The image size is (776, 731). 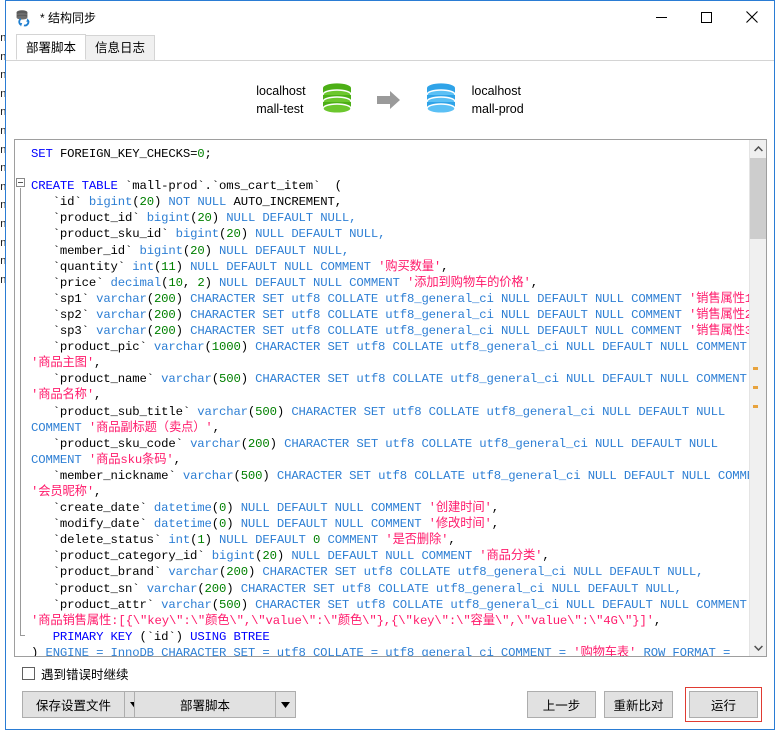 What do you see at coordinates (280, 100) in the screenshot?
I see `source-db-label: localhost mall-test` at bounding box center [280, 100].